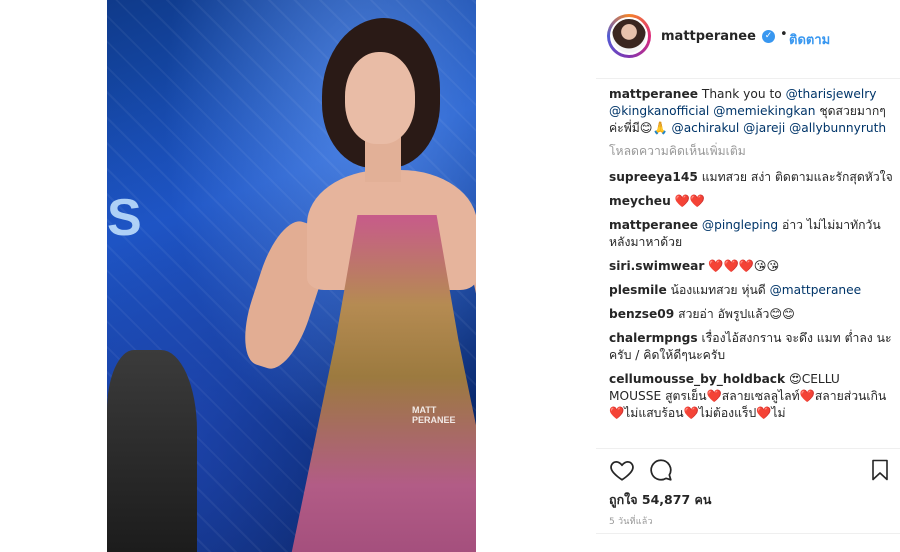 The width and height of the screenshot is (900, 552). Describe the element at coordinates (748, 468) in the screenshot. I see `action-bar` at that location.